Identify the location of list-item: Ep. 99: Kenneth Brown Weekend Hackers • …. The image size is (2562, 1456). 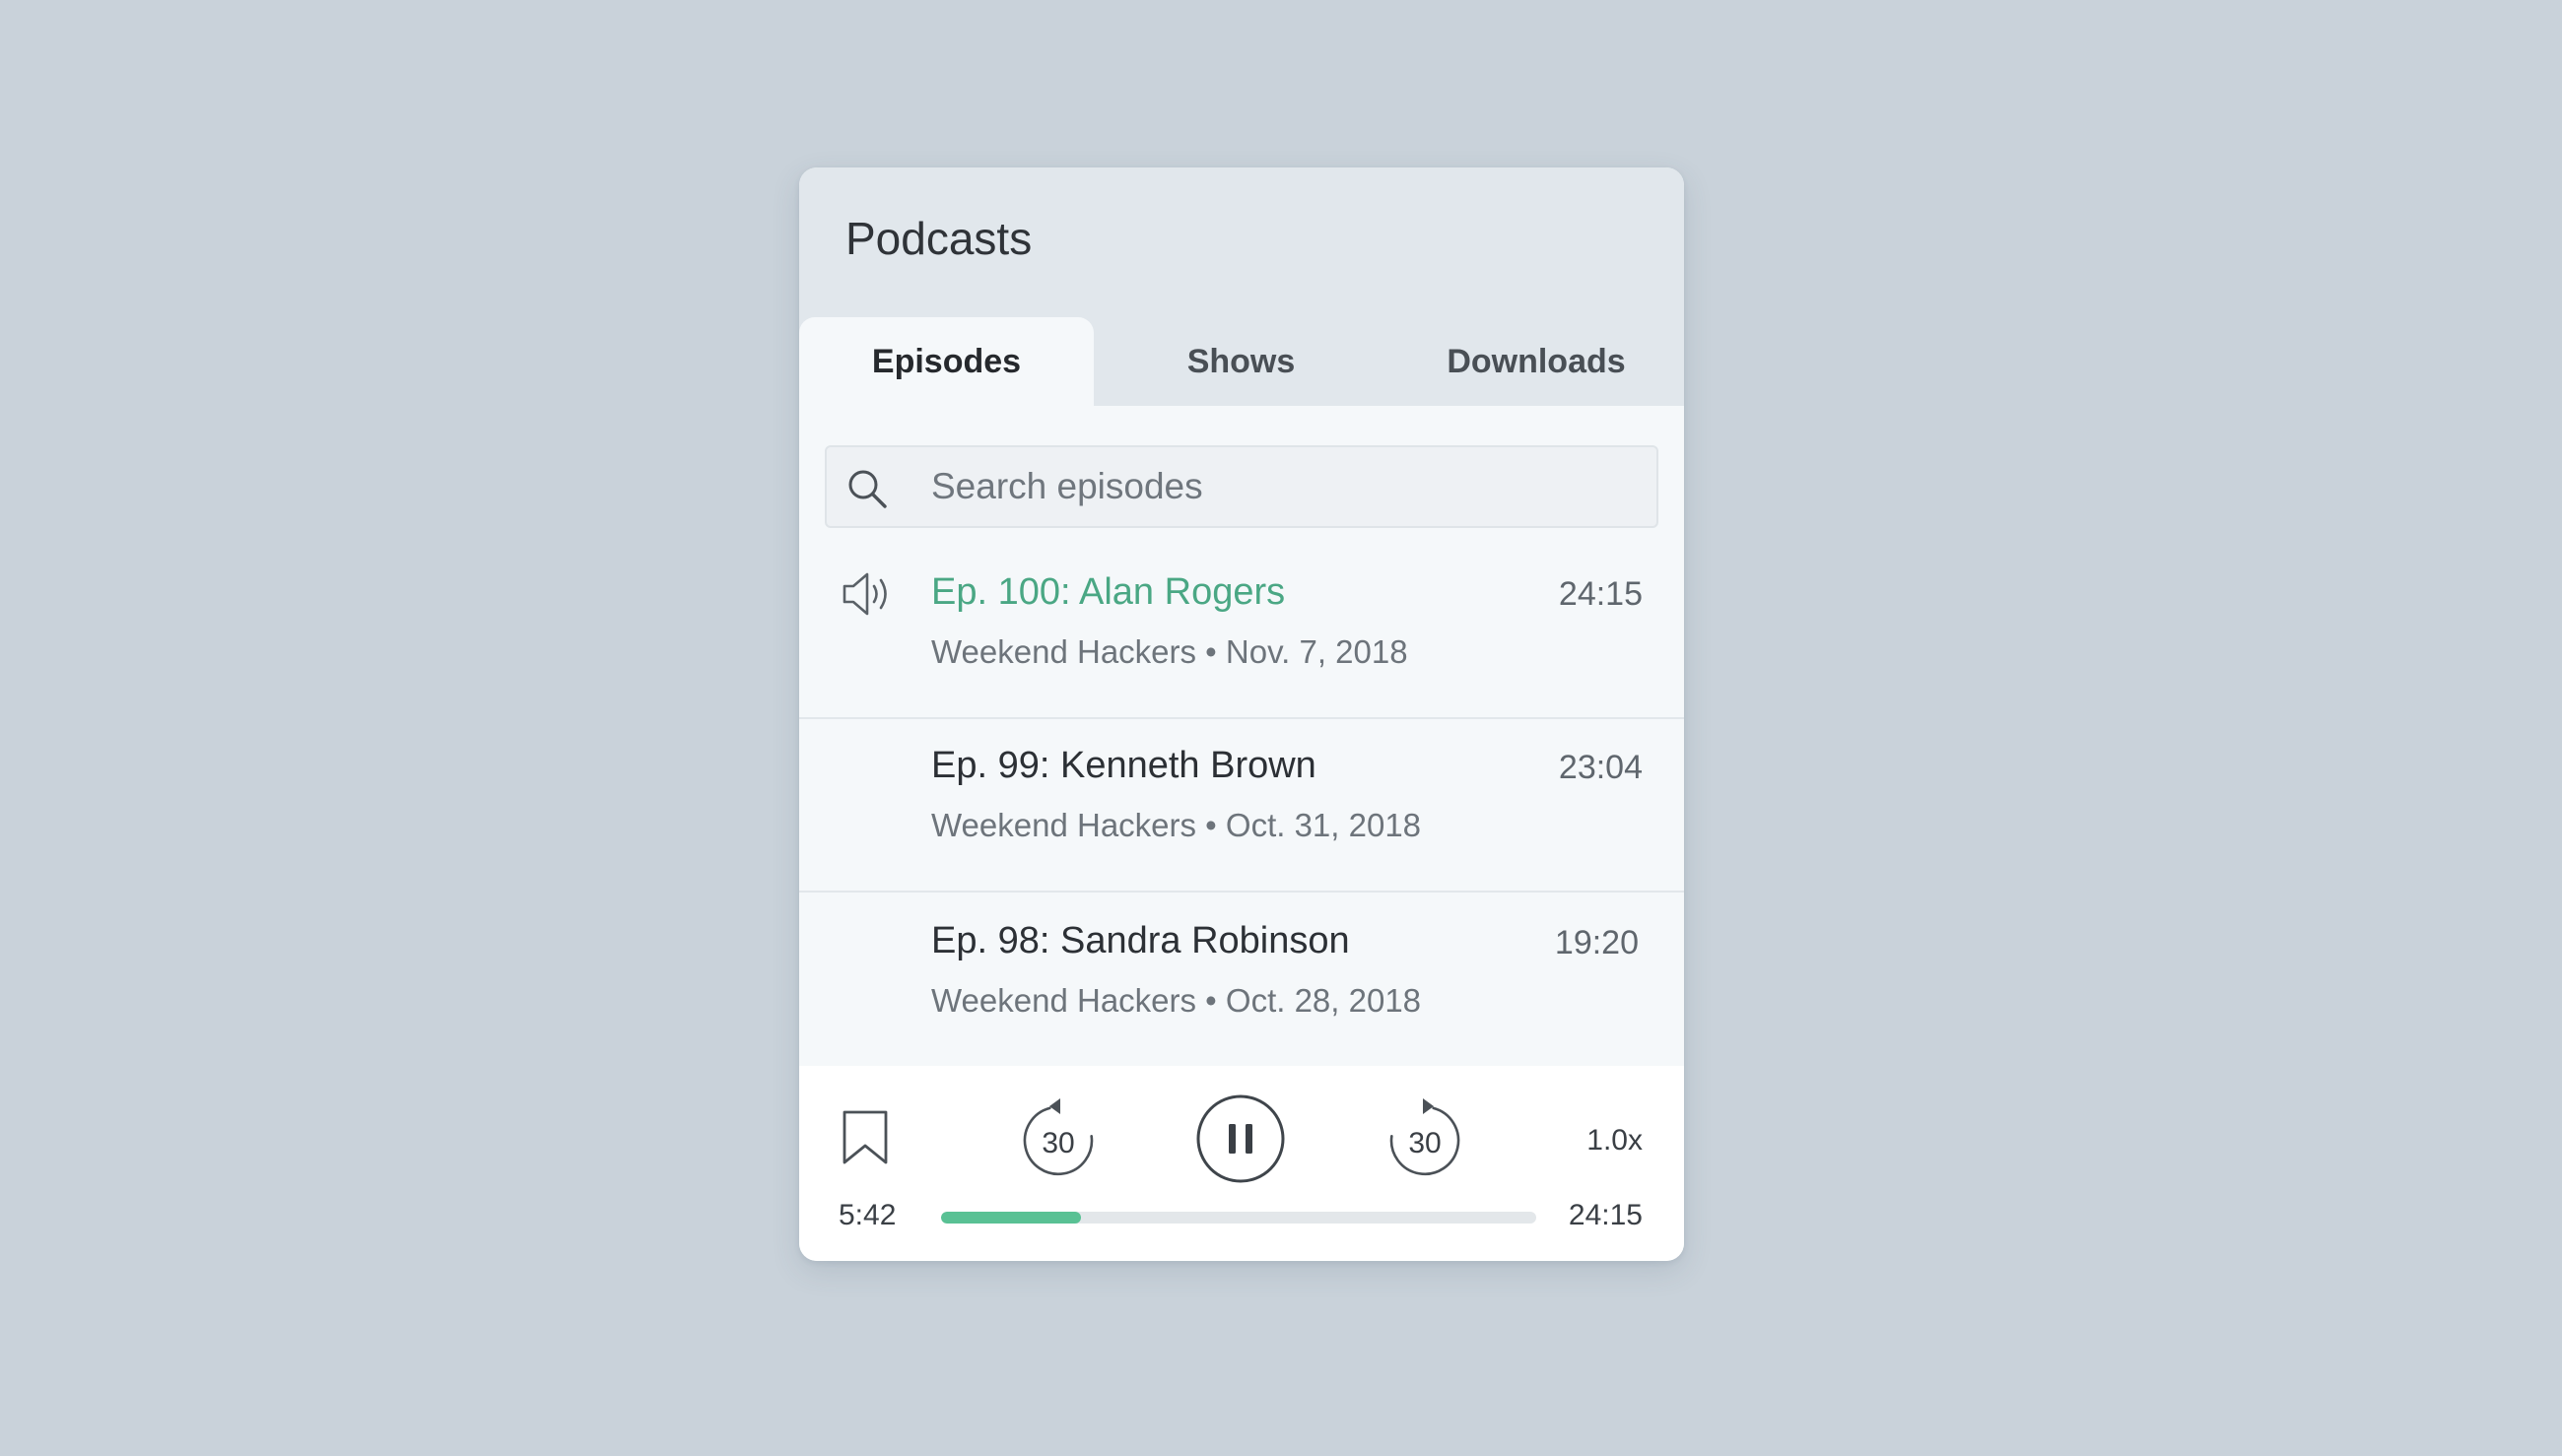
(1241, 806).